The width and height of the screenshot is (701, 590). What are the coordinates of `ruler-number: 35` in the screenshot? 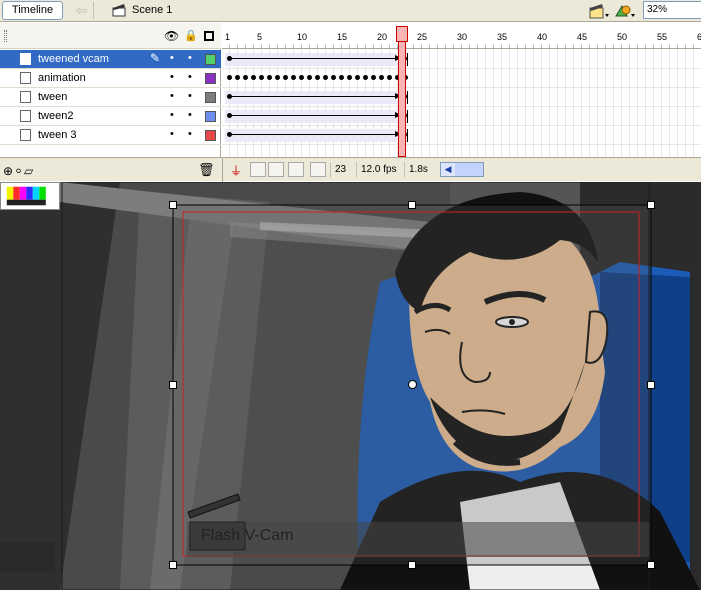 It's located at (502, 37).